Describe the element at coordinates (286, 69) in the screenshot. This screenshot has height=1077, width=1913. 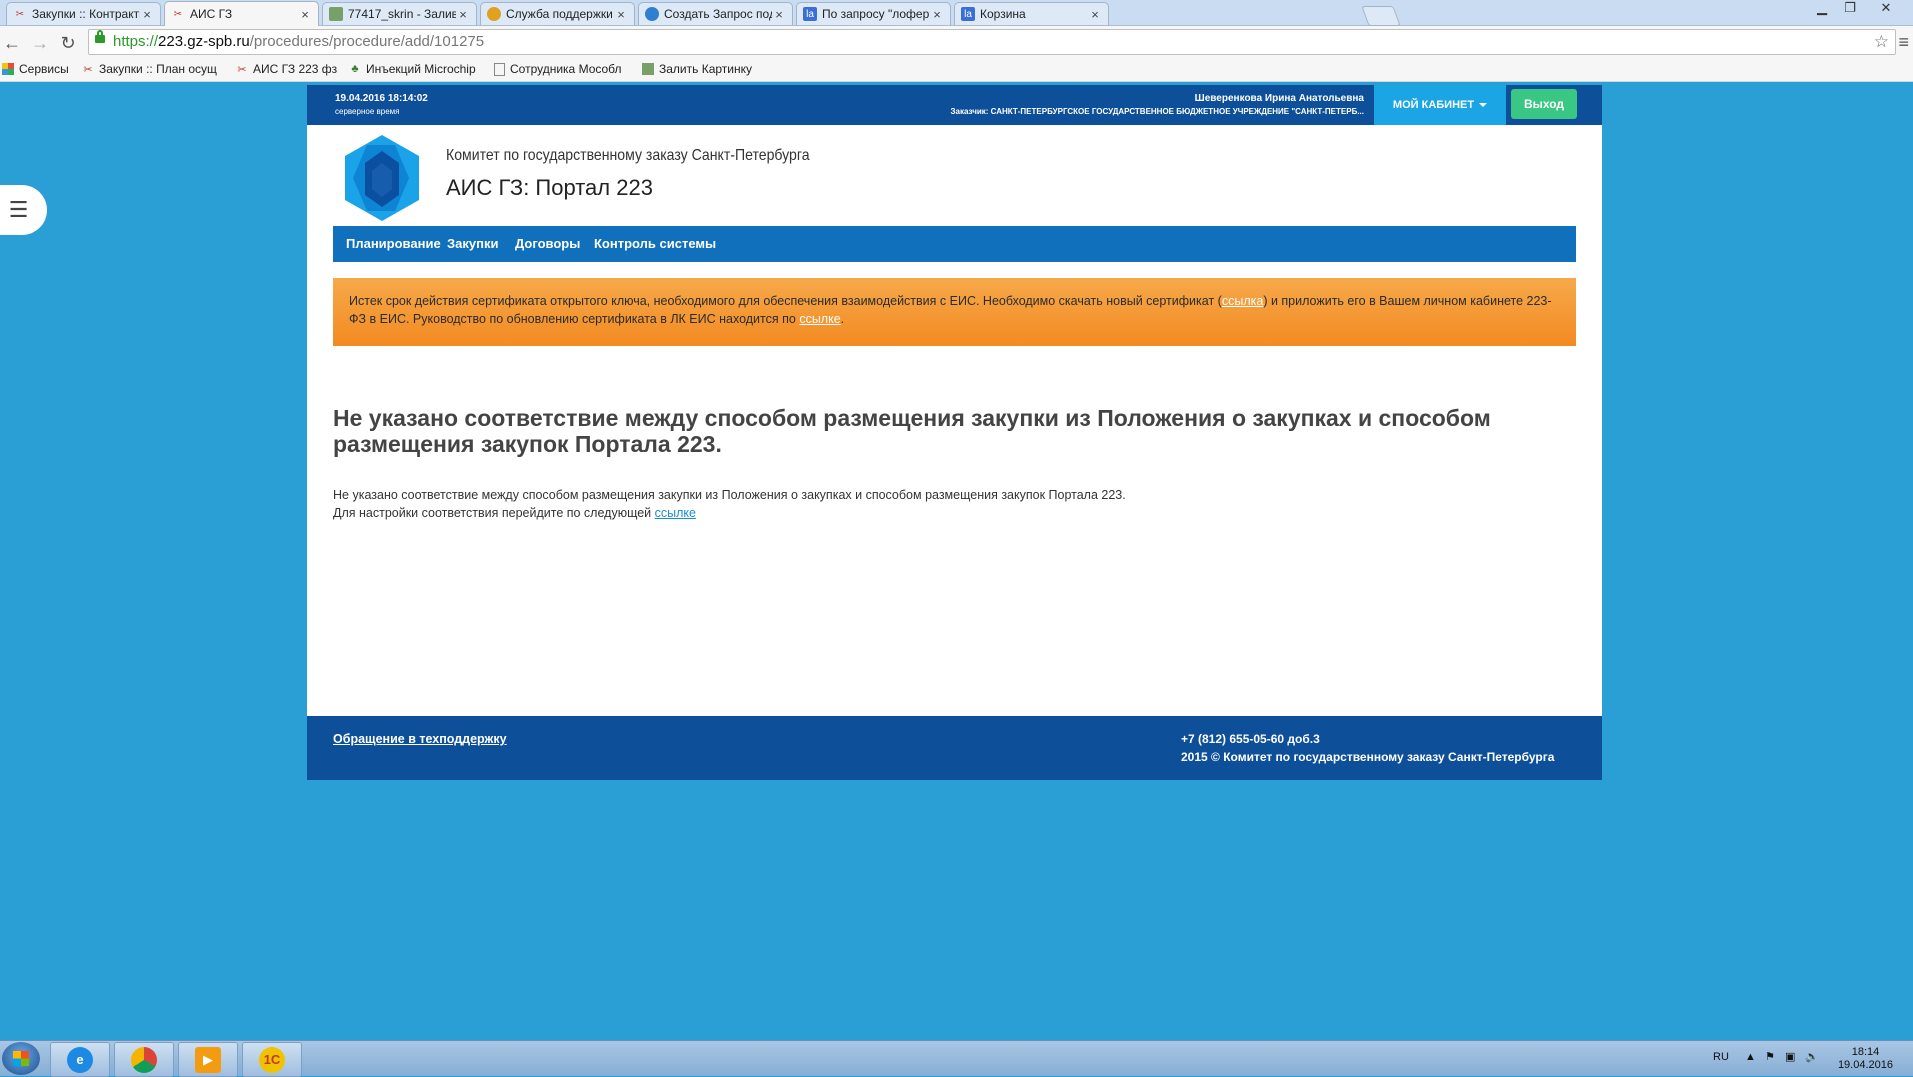
I see `bookmark-item: ✂ АИС ГЗ 223 фз` at that location.